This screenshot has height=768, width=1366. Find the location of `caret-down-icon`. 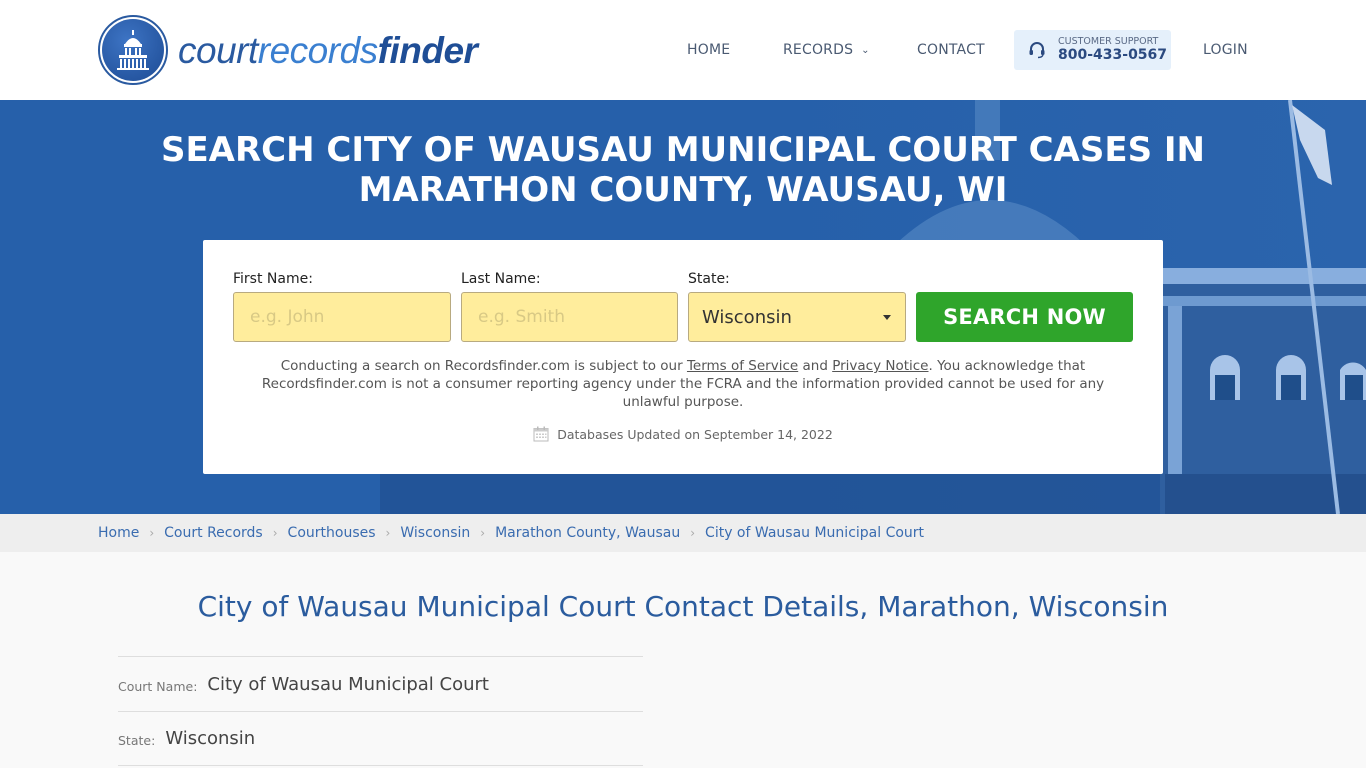

caret-down-icon is located at coordinates (887, 317).